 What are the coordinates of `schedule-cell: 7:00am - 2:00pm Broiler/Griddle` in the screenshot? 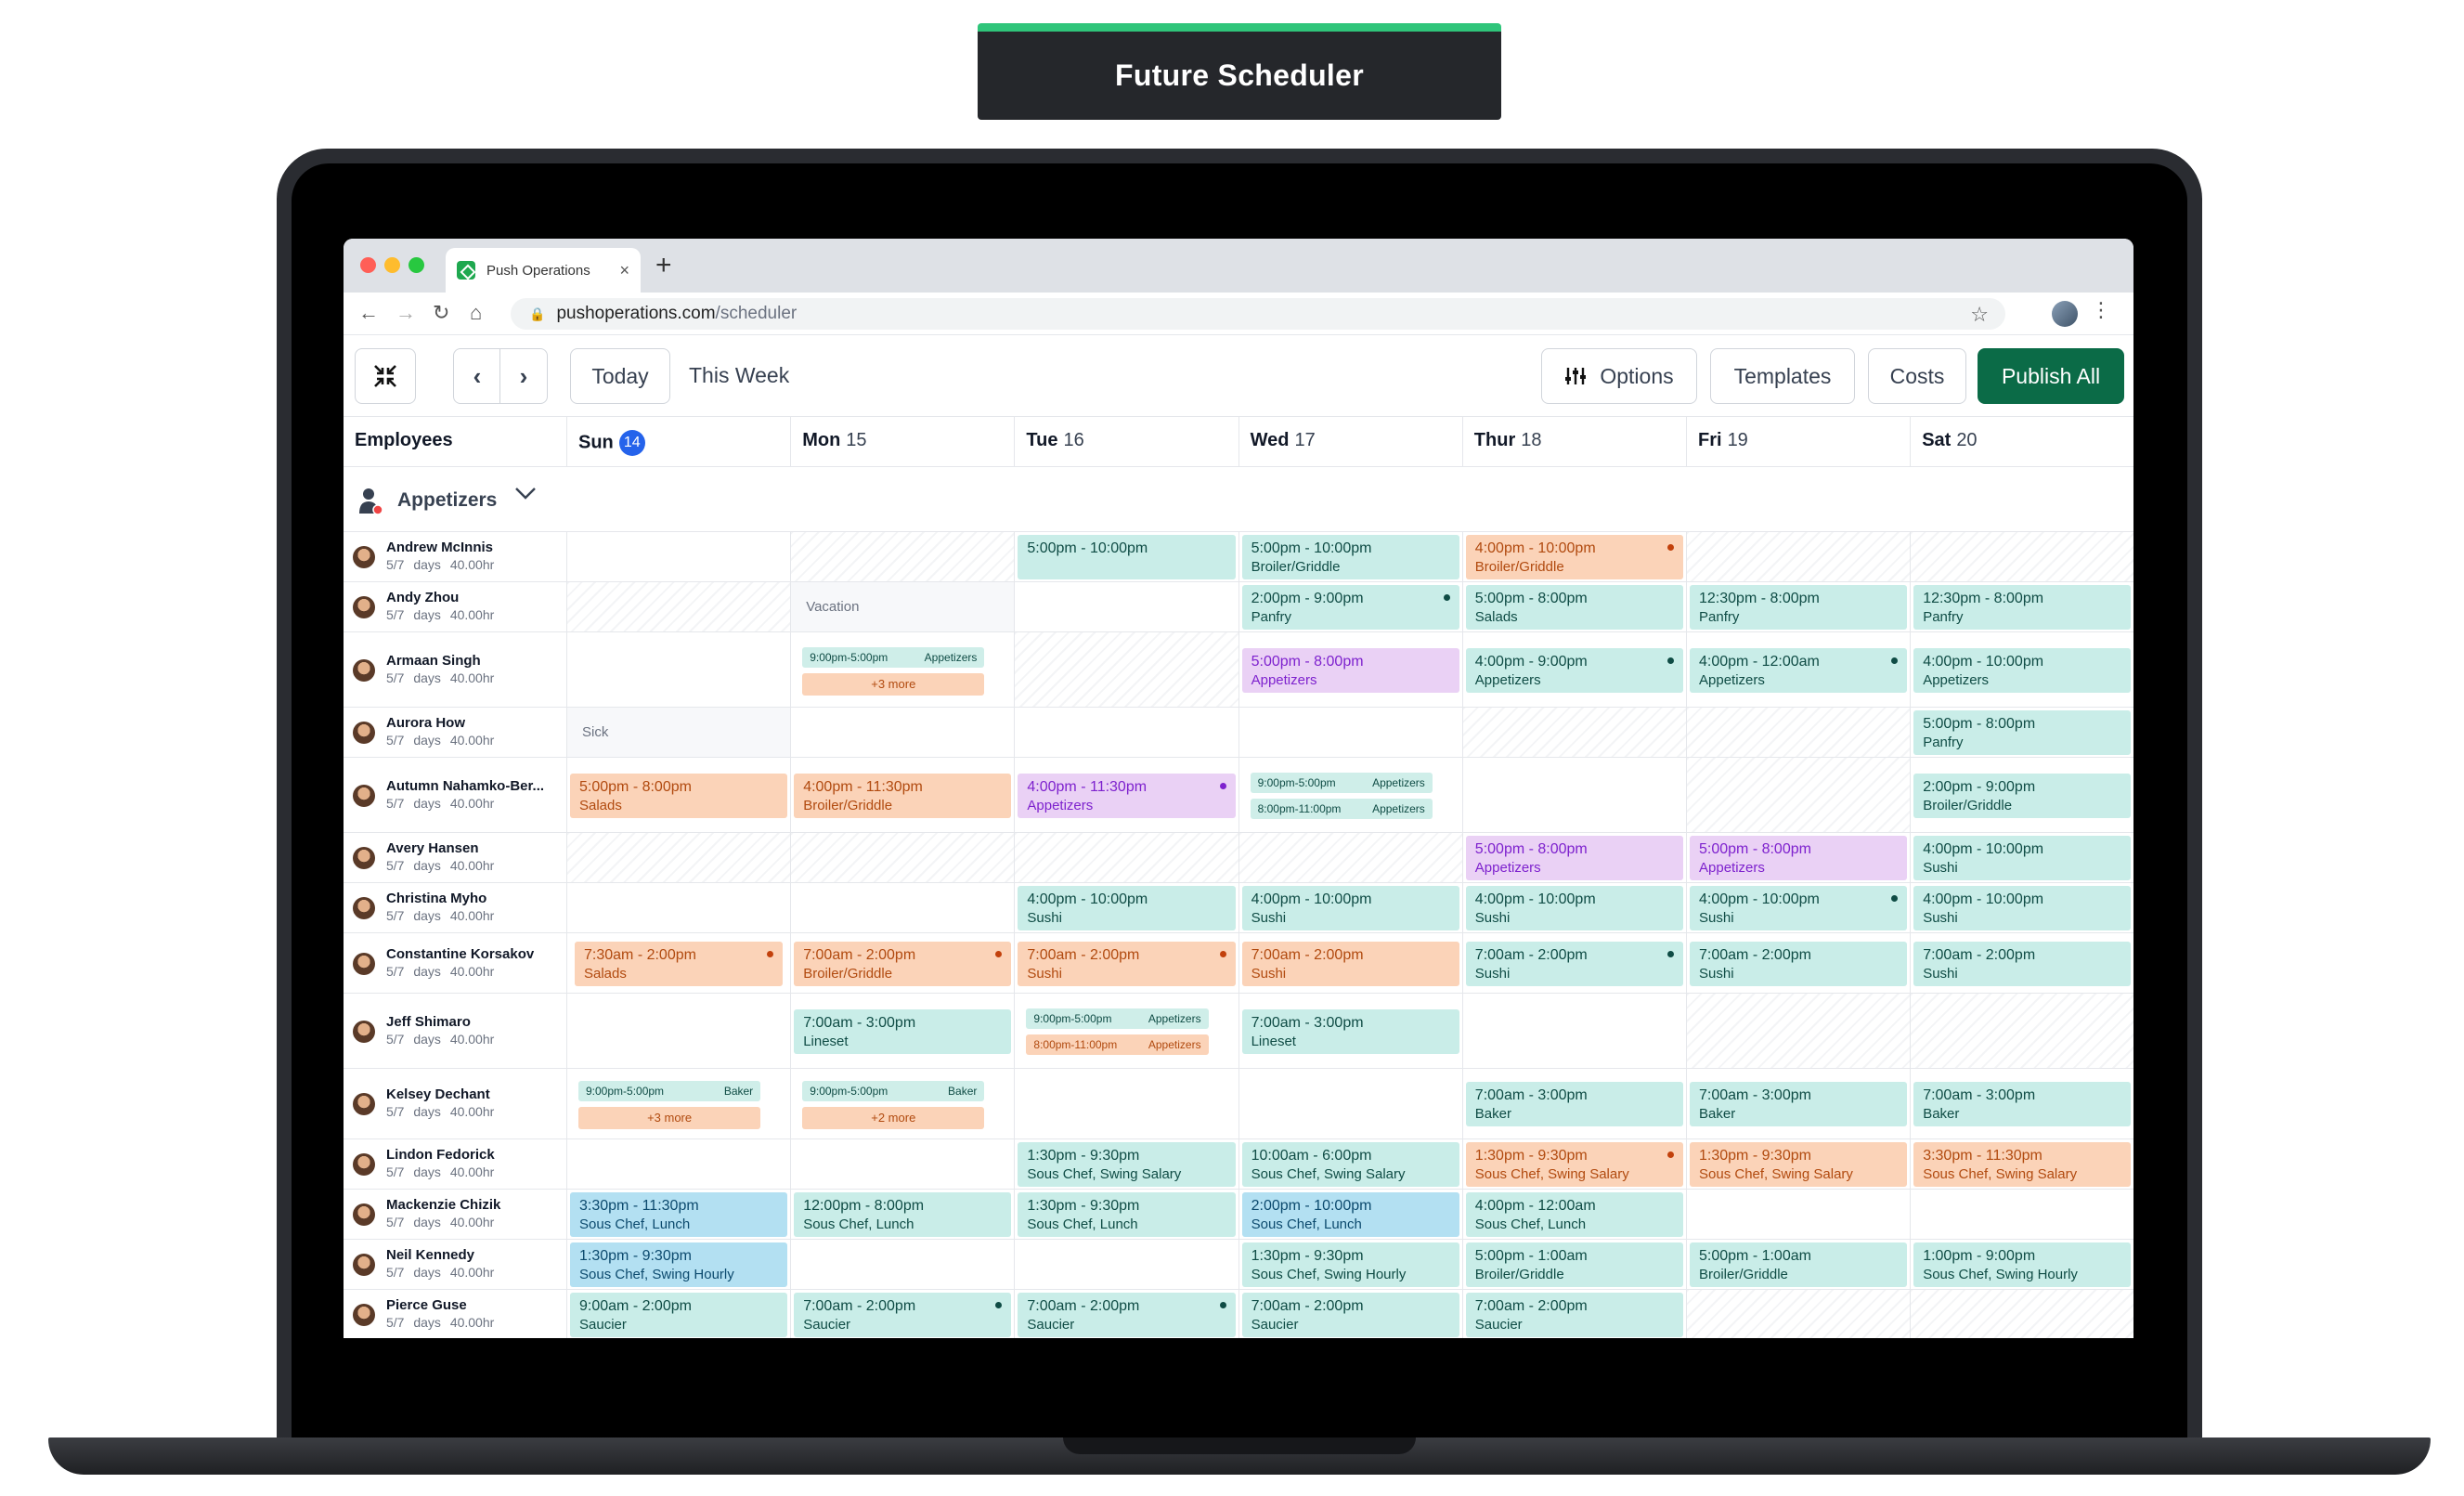 It's located at (902, 963).